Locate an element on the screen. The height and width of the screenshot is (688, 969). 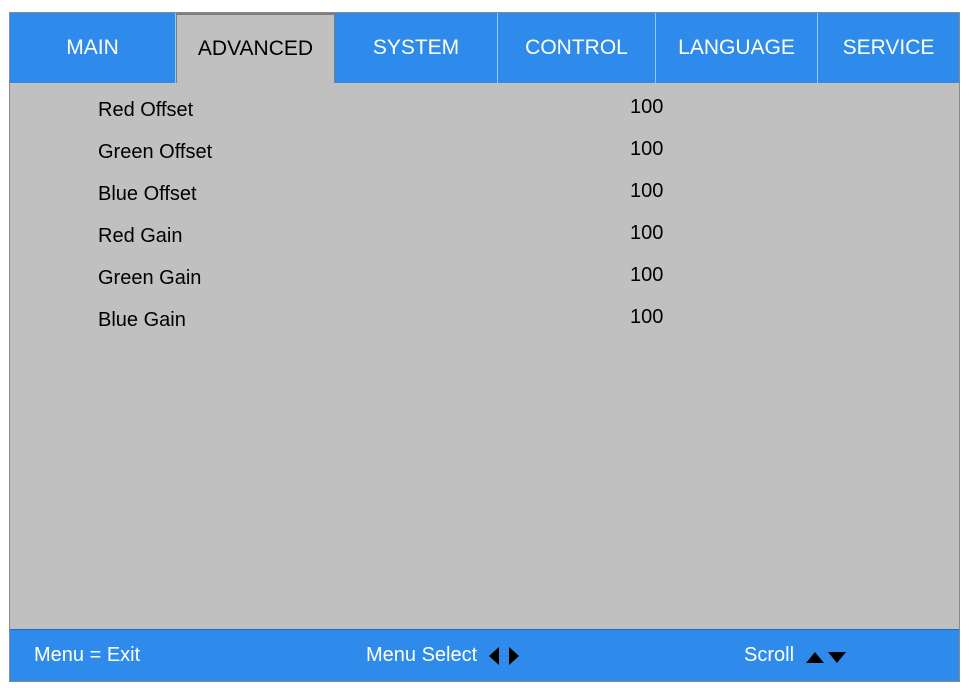
menu-item-label: Red Gain is located at coordinates (140, 236).